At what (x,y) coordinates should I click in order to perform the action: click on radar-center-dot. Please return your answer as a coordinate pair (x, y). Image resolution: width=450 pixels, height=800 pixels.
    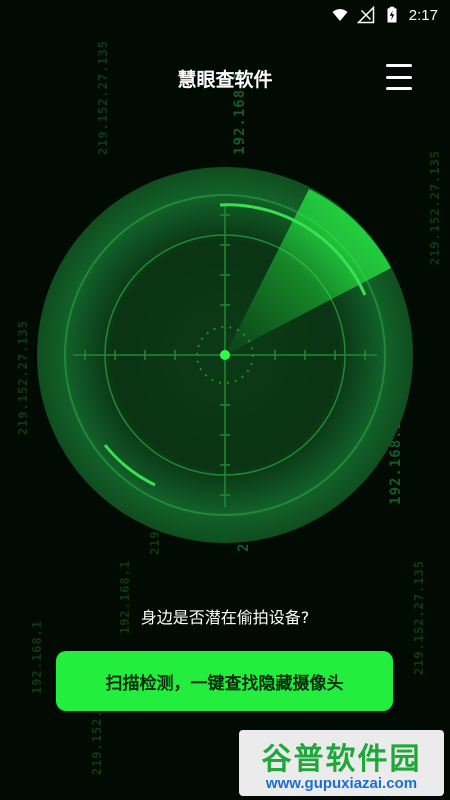
    Looking at the image, I should click on (225, 355).